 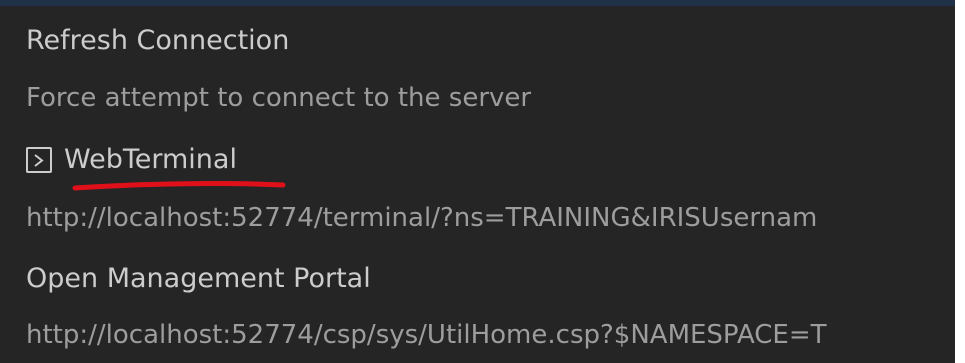 What do you see at coordinates (39, 160) in the screenshot?
I see `terminal-icon` at bounding box center [39, 160].